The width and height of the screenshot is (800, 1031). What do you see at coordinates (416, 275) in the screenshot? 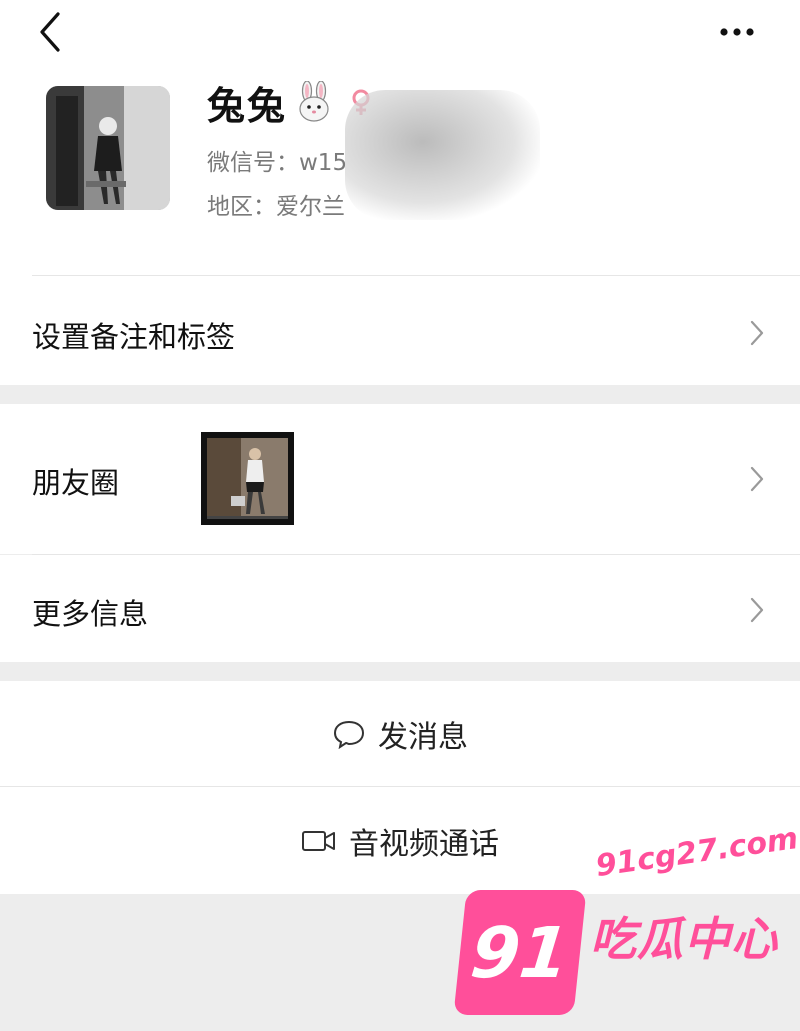
I see `divider` at bounding box center [416, 275].